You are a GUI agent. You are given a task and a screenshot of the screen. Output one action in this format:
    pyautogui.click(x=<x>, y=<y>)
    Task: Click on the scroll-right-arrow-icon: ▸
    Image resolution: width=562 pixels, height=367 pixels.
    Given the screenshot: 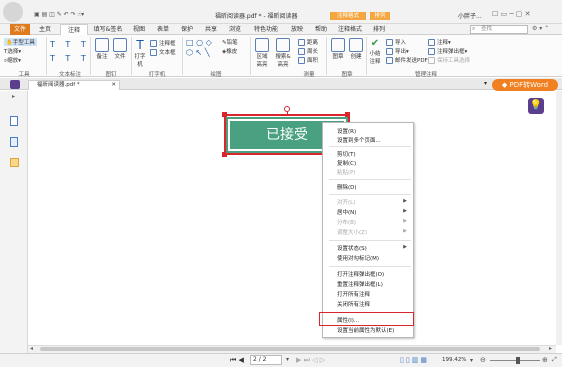 What is the action you would take?
    pyautogui.click(x=550, y=348)
    